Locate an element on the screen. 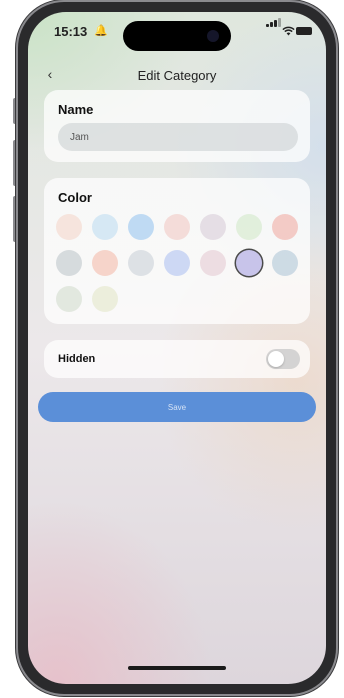 The width and height of the screenshot is (344, 698). status-time: 15:13 is located at coordinates (71, 31).